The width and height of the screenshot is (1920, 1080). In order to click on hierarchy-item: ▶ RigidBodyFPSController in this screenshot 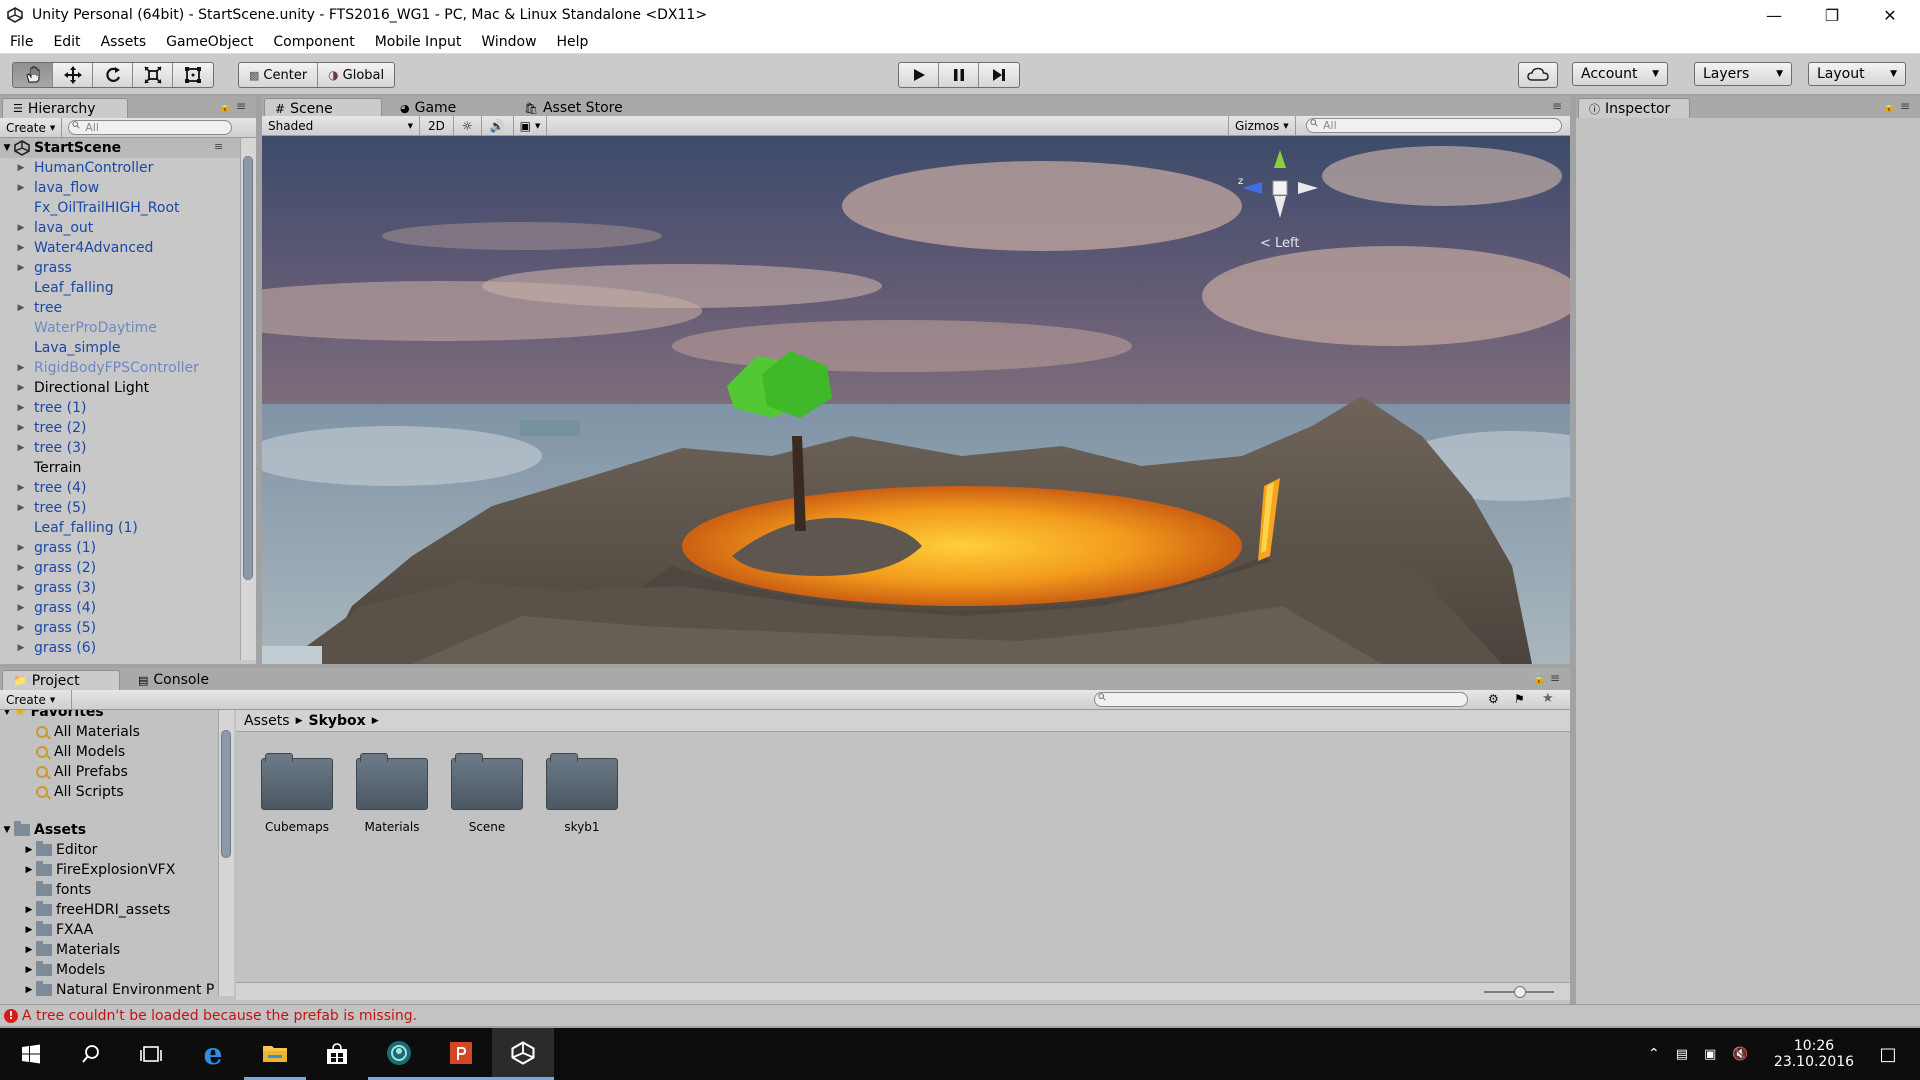, I will do `click(119, 368)`.